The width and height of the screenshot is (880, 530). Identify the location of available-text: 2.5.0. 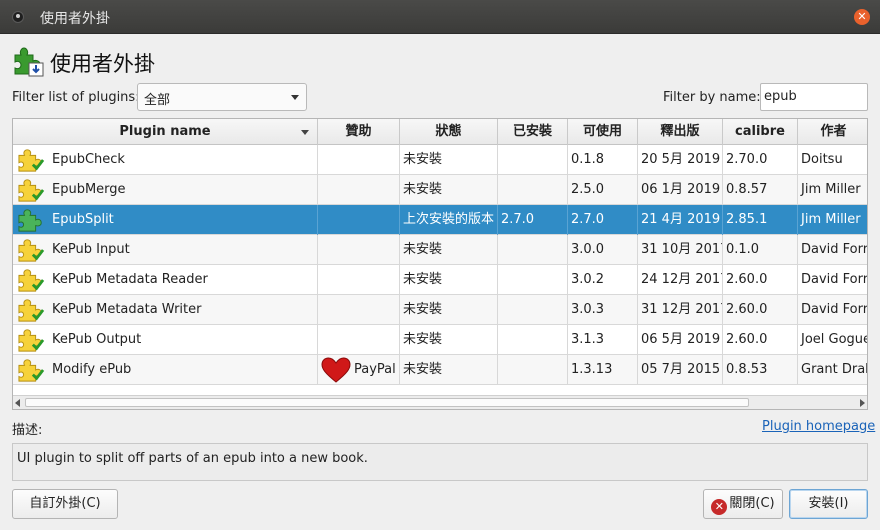
(588, 189).